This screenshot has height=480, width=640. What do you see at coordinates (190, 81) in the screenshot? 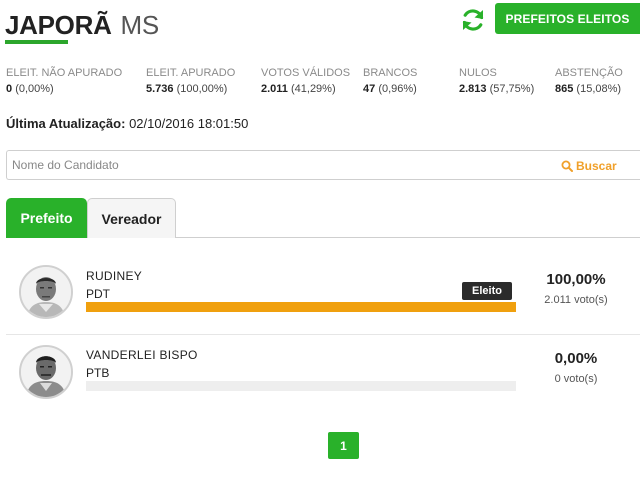
I see `stat-apurado: ELEIT. APURADO 5.736 (100,00%)` at bounding box center [190, 81].